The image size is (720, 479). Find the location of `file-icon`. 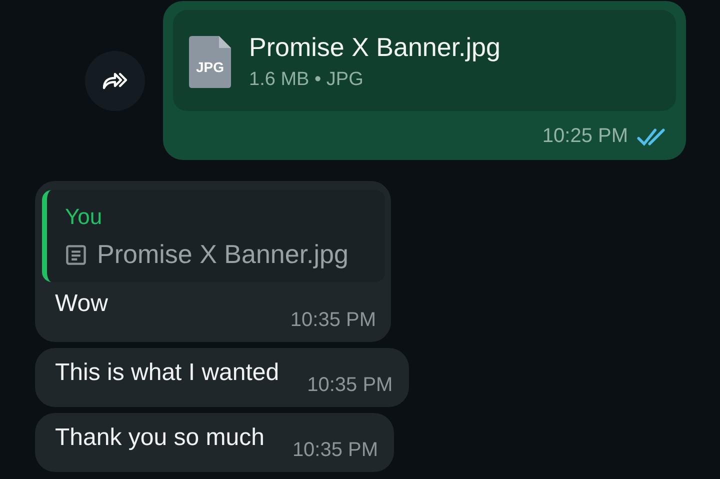

file-icon is located at coordinates (210, 62).